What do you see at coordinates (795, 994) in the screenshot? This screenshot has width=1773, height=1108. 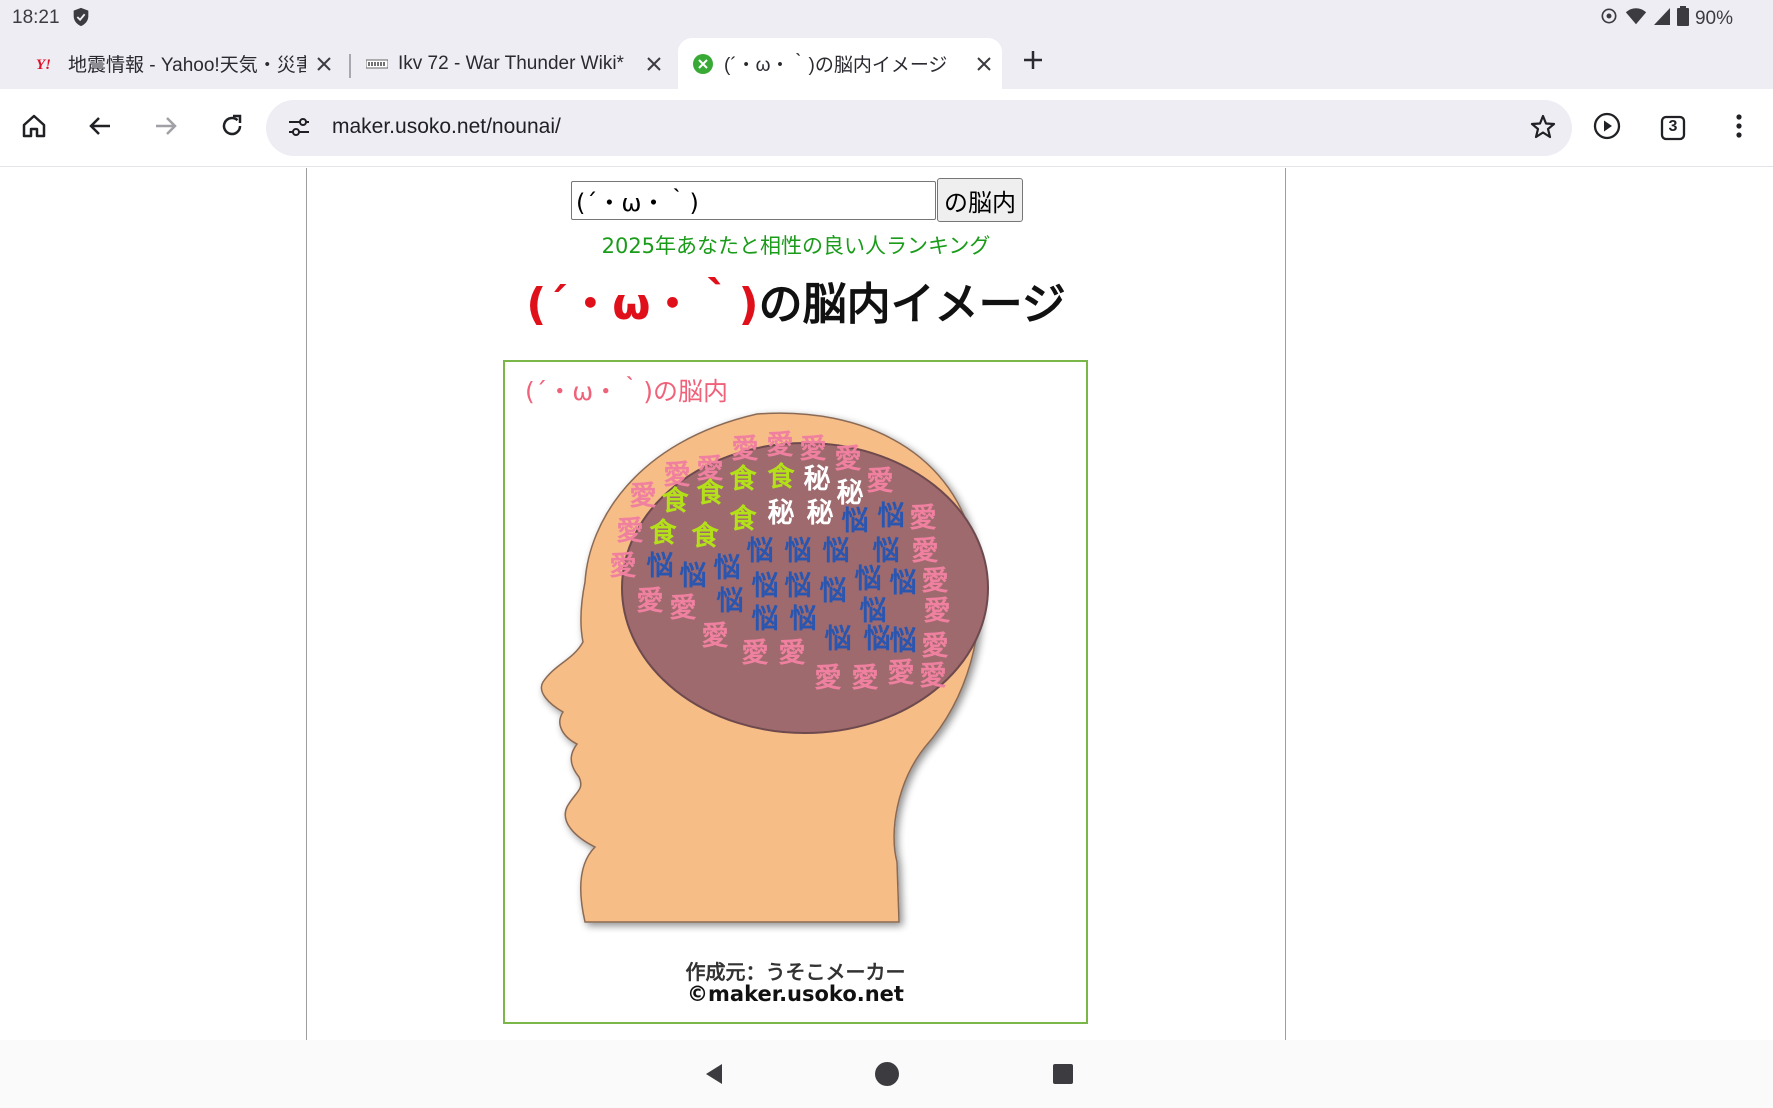 I see `credit-url: ©maker.usoko.net` at bounding box center [795, 994].